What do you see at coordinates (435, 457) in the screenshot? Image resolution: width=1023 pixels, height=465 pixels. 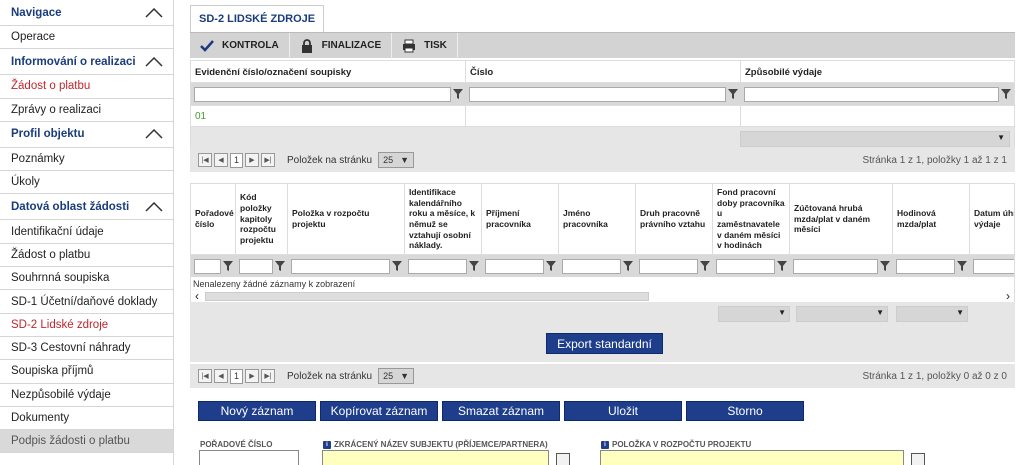 I see `subjekt-field` at bounding box center [435, 457].